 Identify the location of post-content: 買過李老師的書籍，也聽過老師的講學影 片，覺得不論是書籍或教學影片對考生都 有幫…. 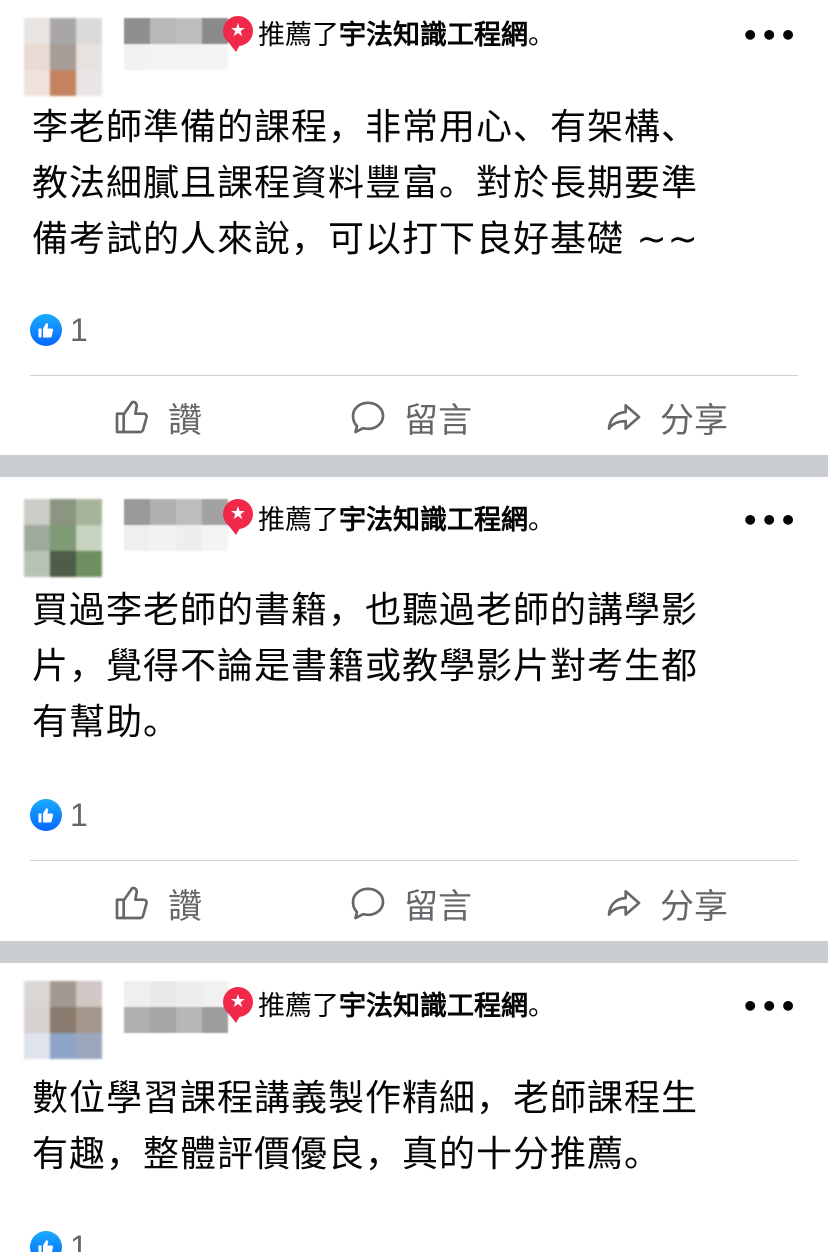
(402, 667).